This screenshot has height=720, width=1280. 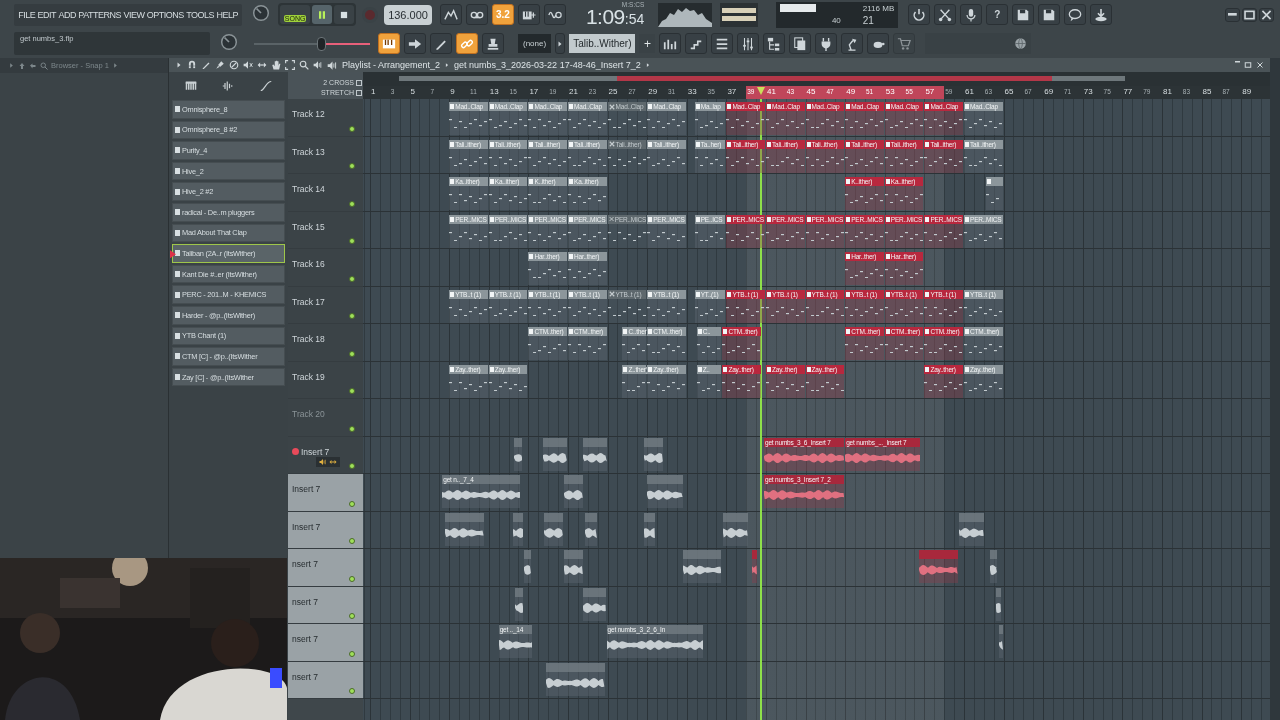 What do you see at coordinates (930, 91) in the screenshot?
I see `bar-number: 57` at bounding box center [930, 91].